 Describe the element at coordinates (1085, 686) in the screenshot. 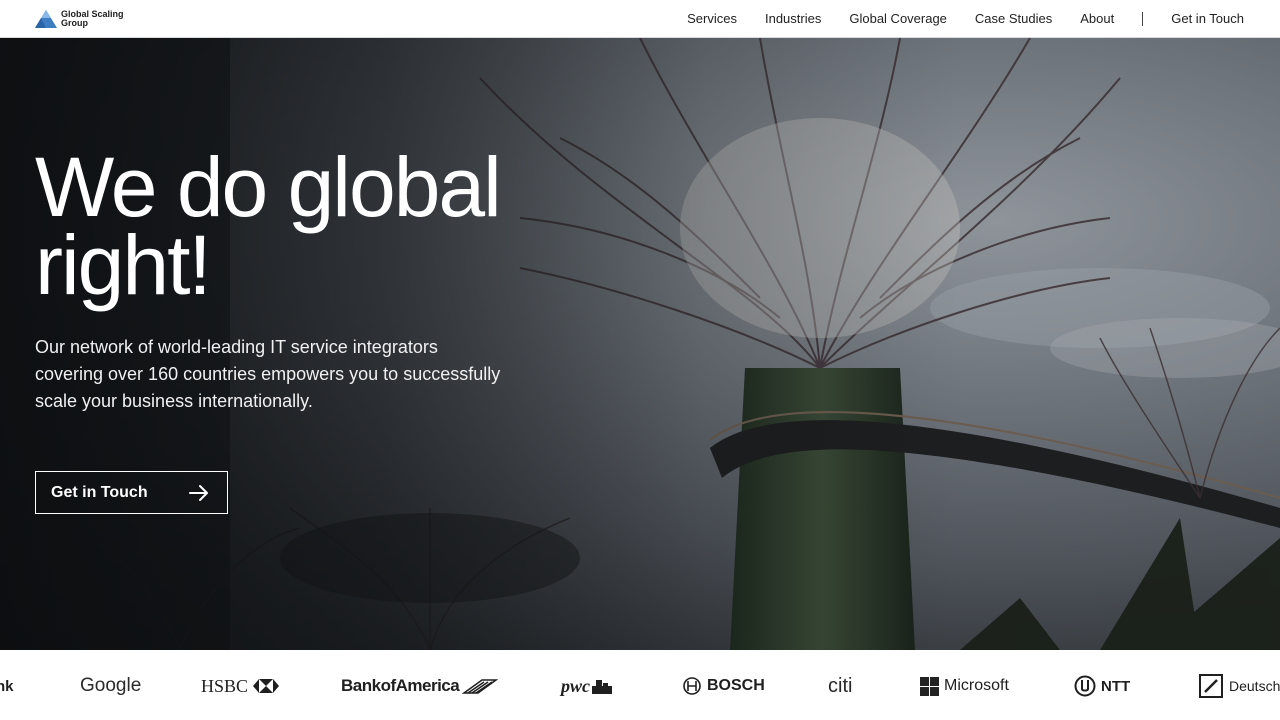

I see `ntt-circle-icon` at that location.